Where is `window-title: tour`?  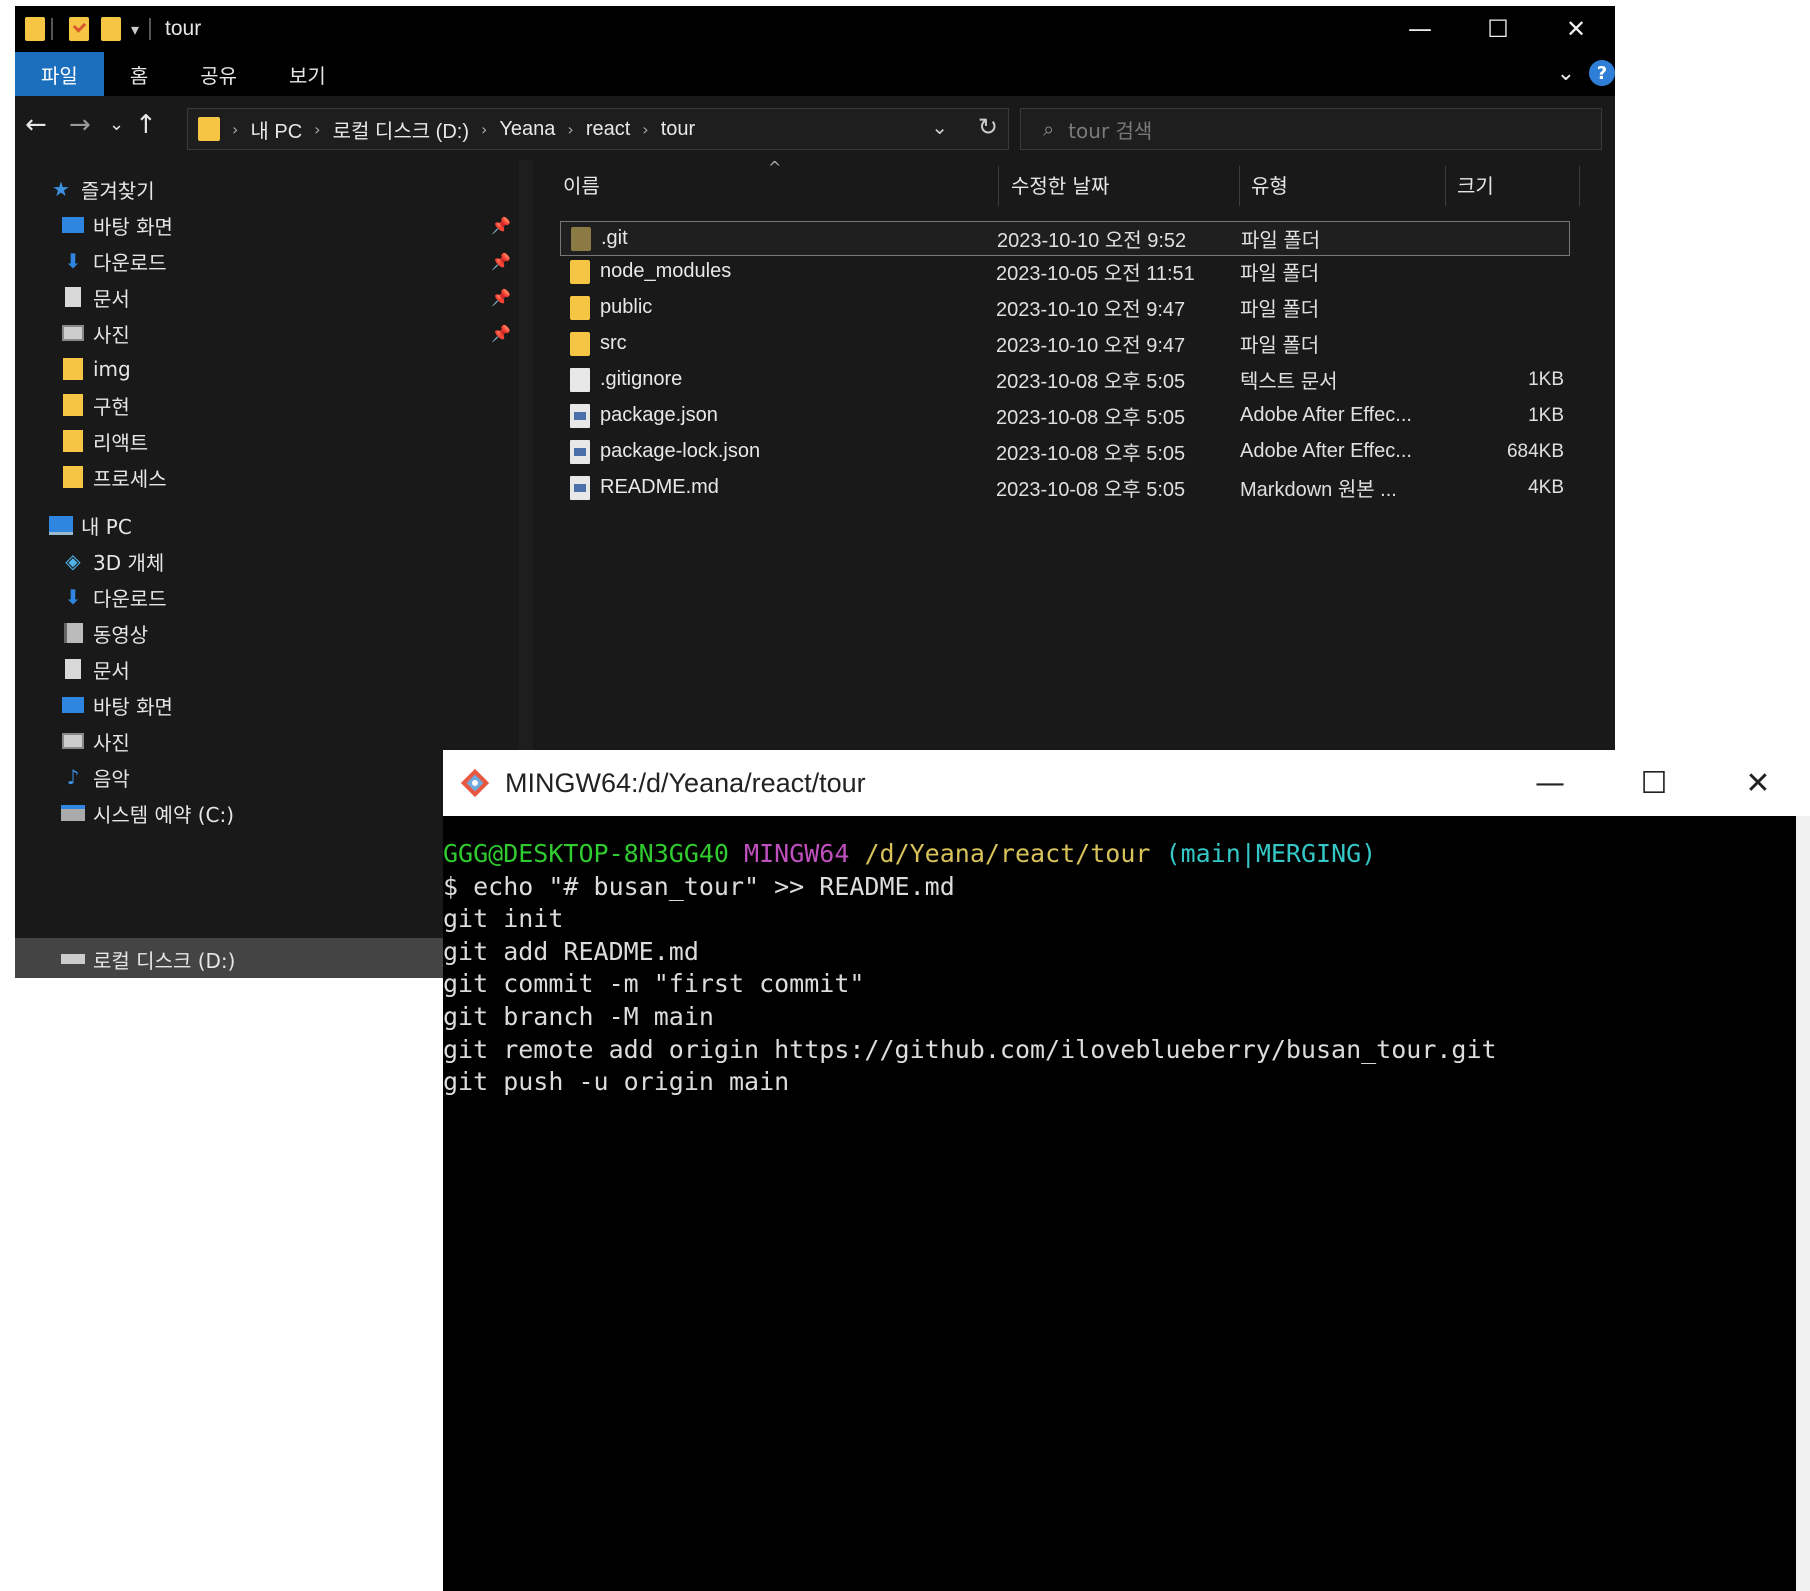
window-title: tour is located at coordinates (183, 28).